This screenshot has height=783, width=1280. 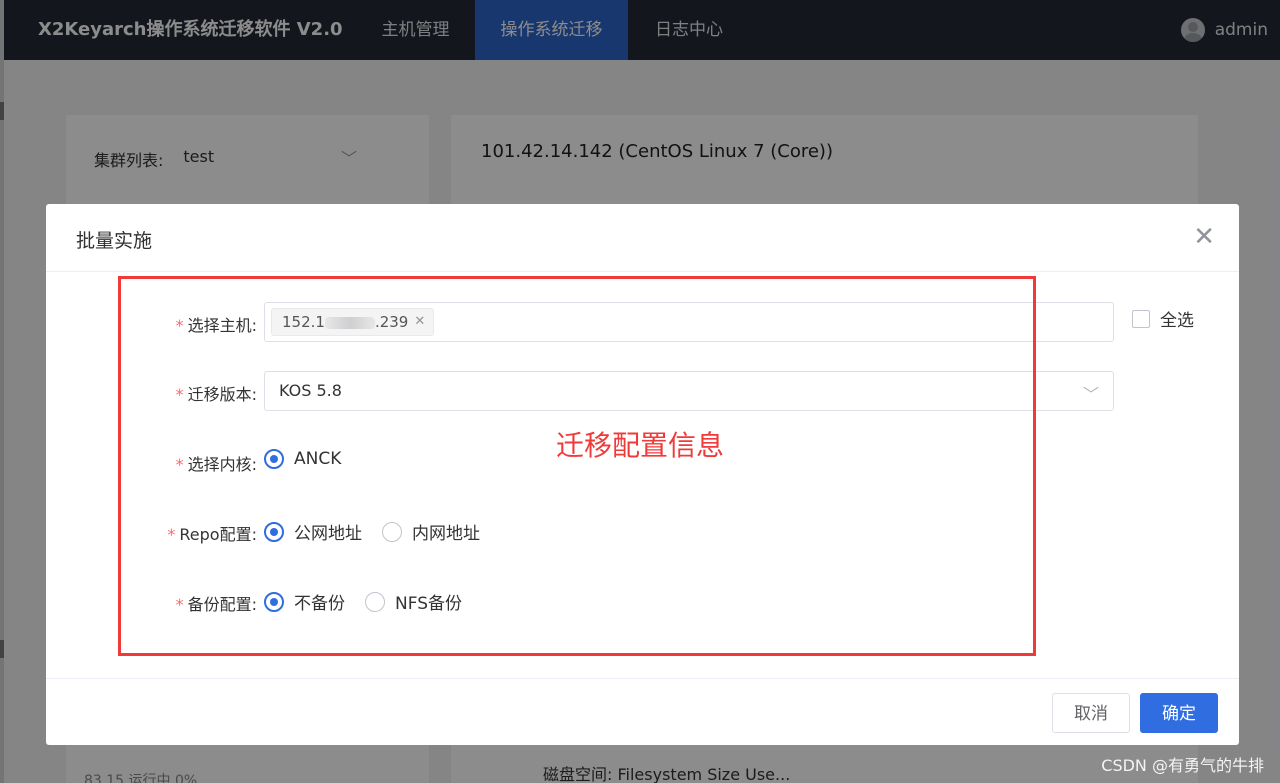 I want to click on select-all-checkbox: 全选, so click(x=1163, y=318).